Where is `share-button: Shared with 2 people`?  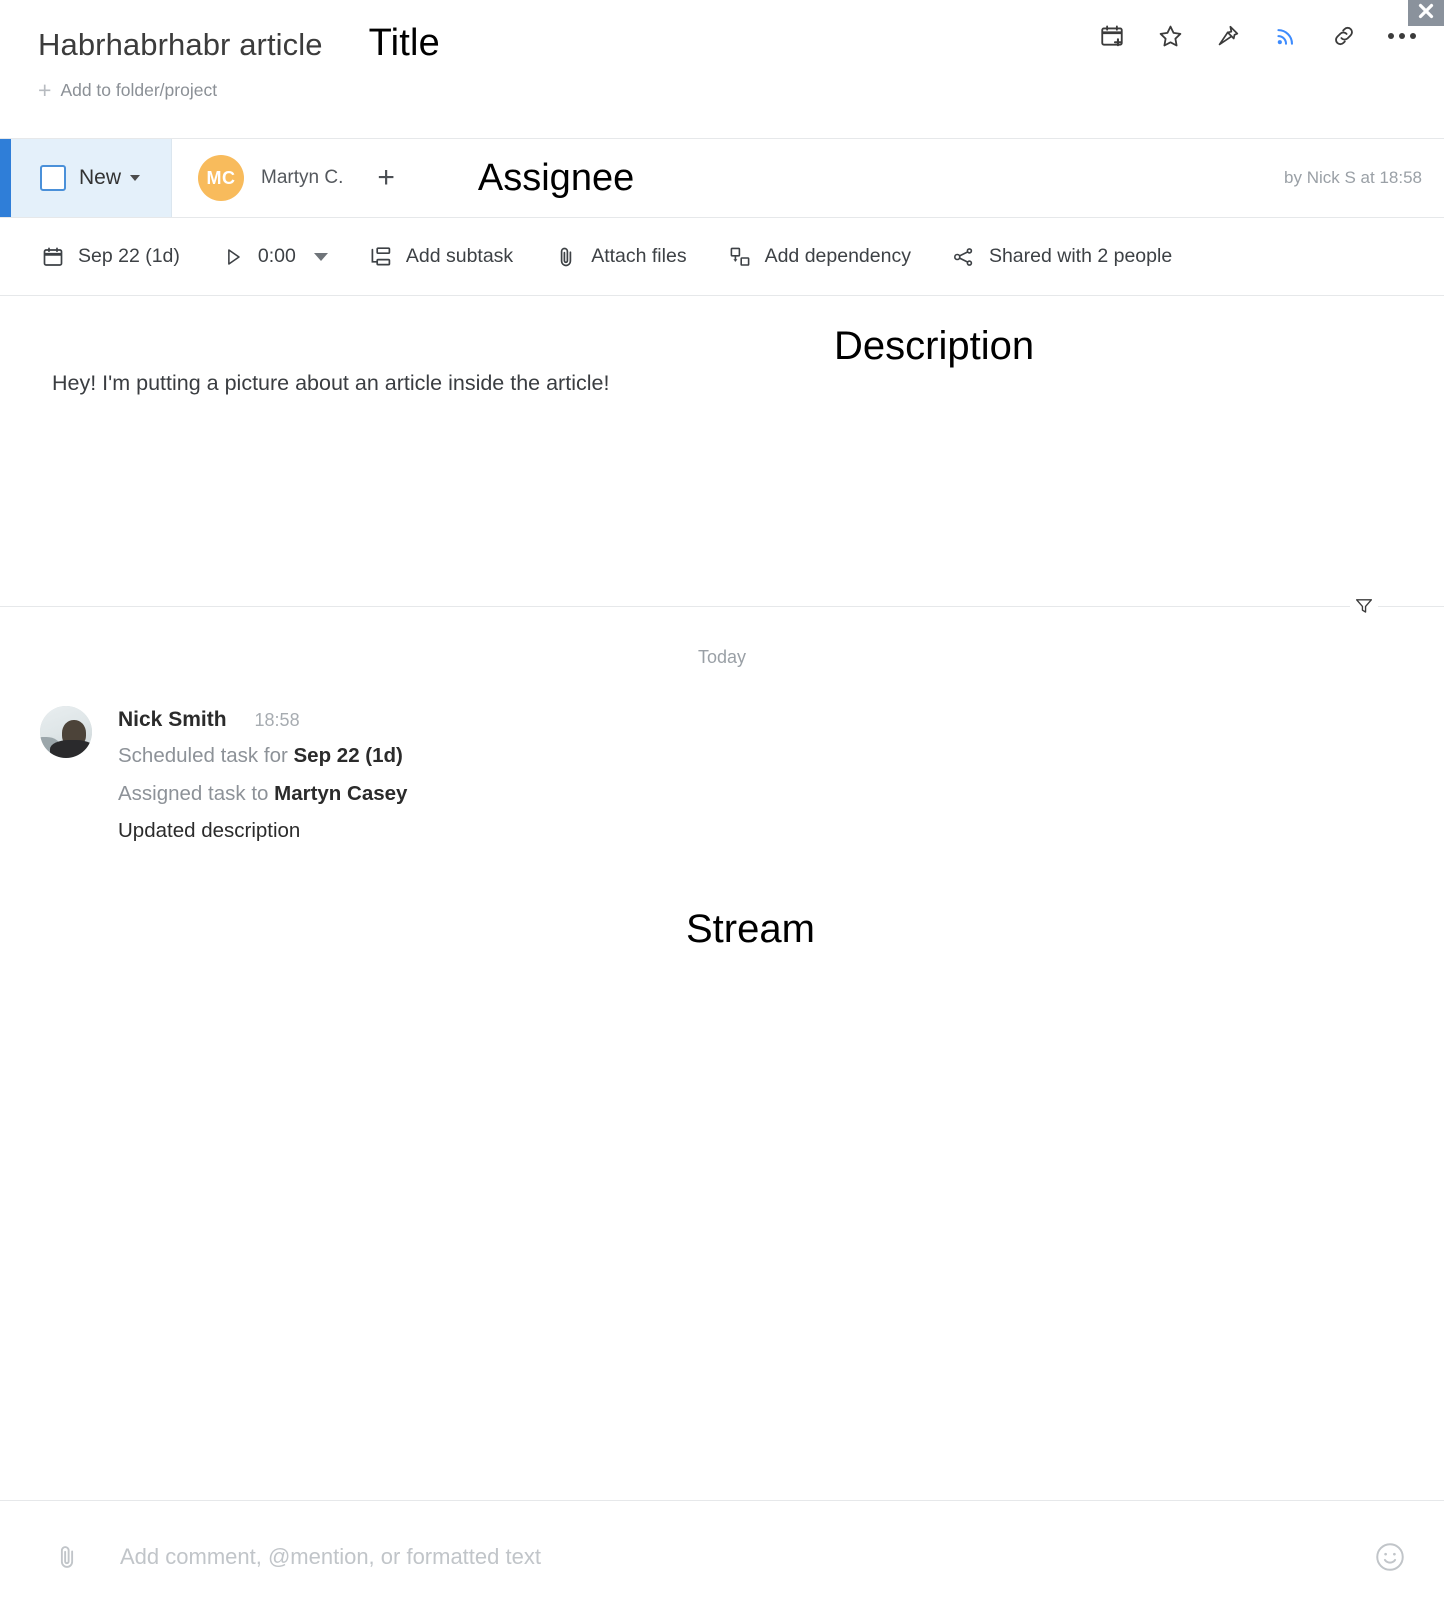
share-button: Shared with 2 people is located at coordinates (1061, 257).